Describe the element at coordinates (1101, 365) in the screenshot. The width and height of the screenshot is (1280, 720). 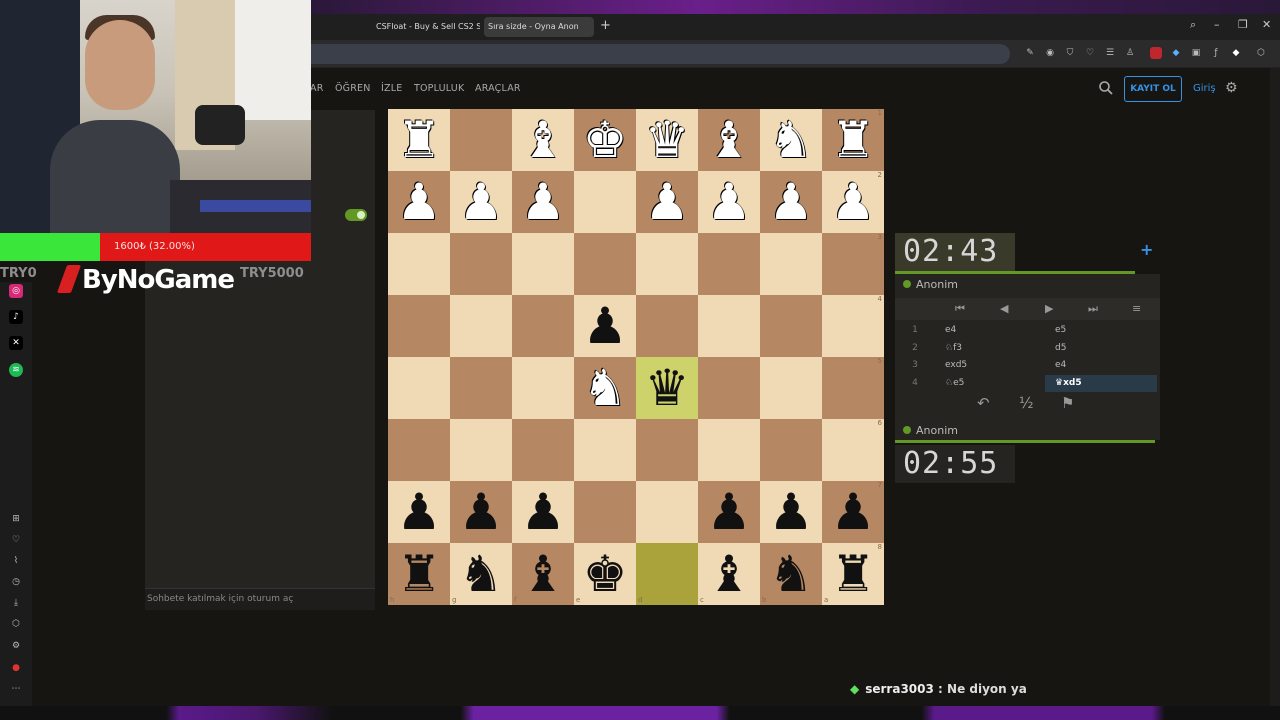
I see `black-move: e4` at that location.